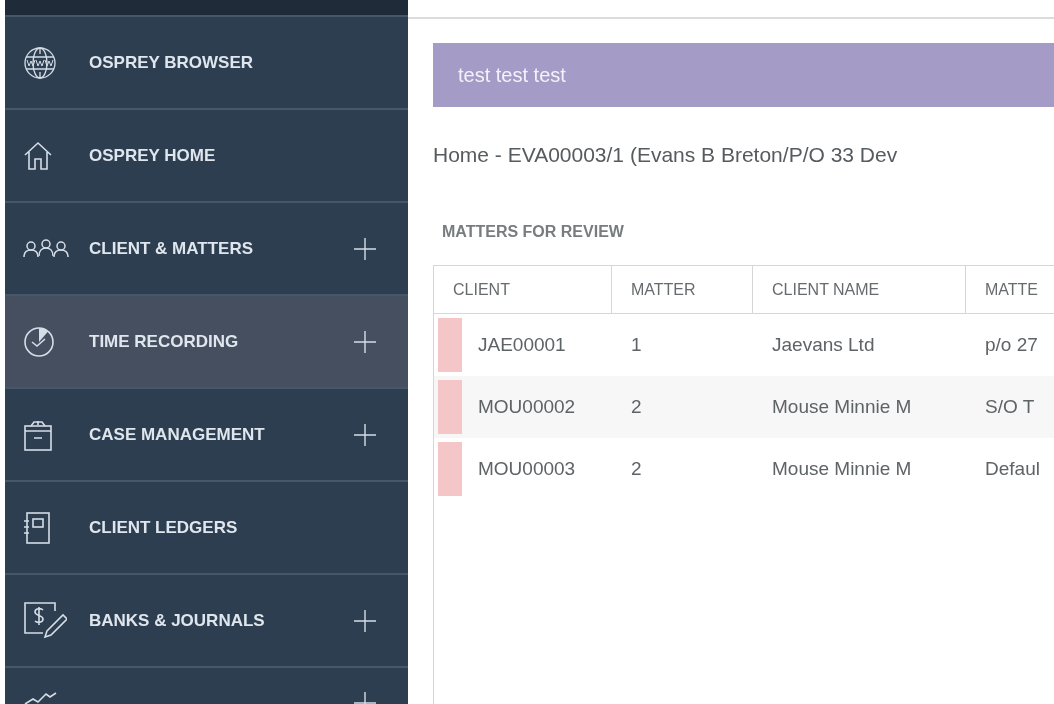  I want to click on people-icon, so click(46, 248).